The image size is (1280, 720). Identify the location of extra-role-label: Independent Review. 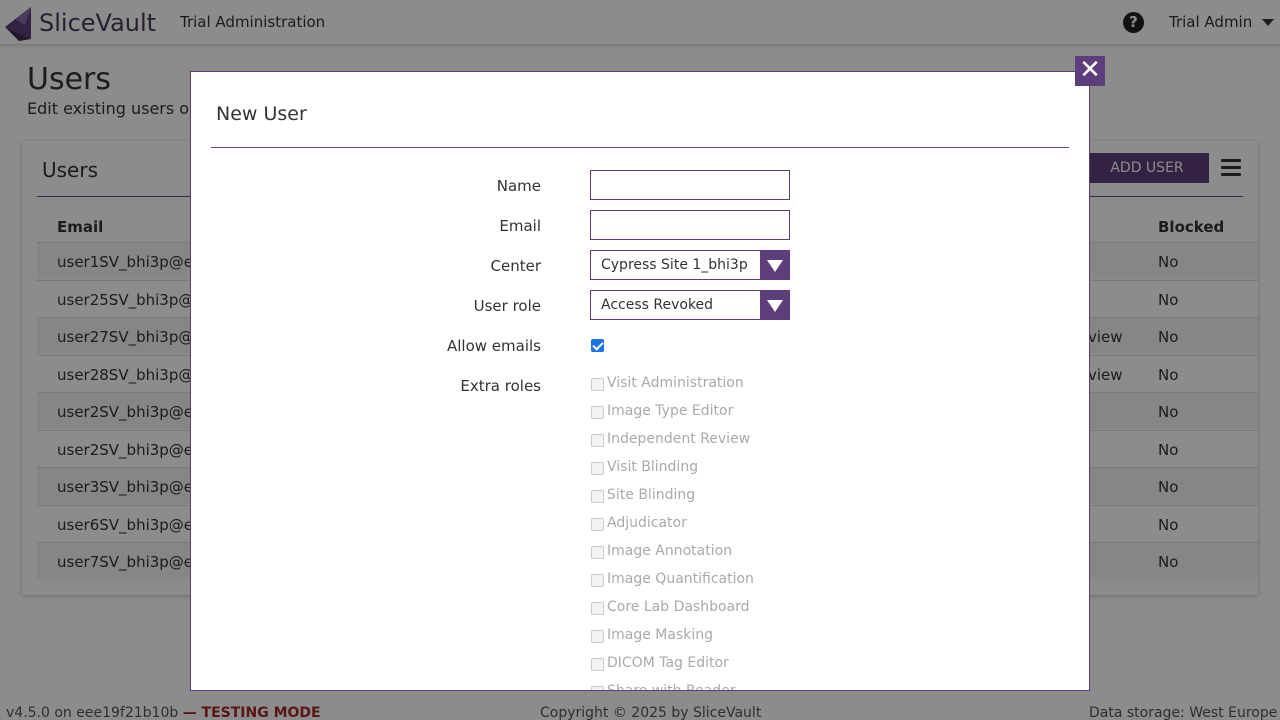
(679, 439).